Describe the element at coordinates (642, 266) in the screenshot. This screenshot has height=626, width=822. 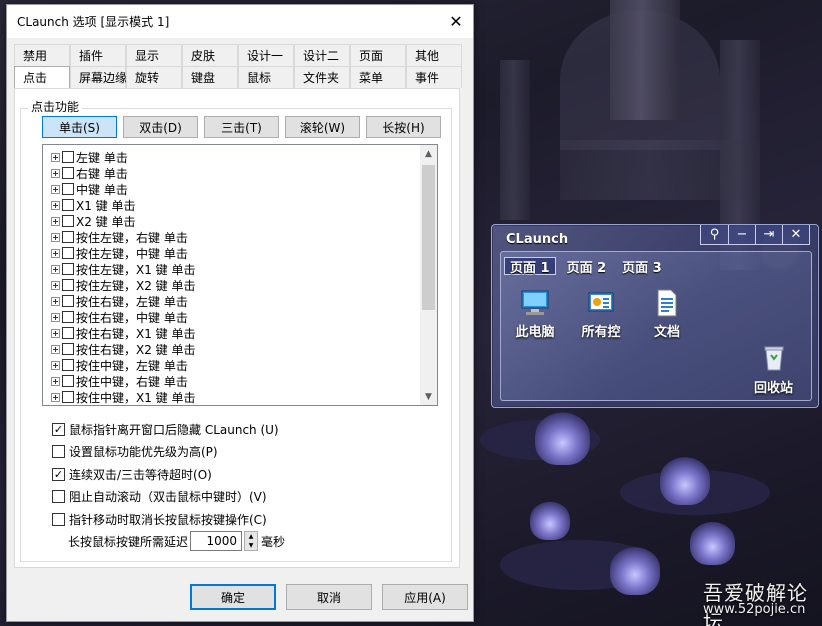
I see `claunch-page-3: 页面 3` at that location.